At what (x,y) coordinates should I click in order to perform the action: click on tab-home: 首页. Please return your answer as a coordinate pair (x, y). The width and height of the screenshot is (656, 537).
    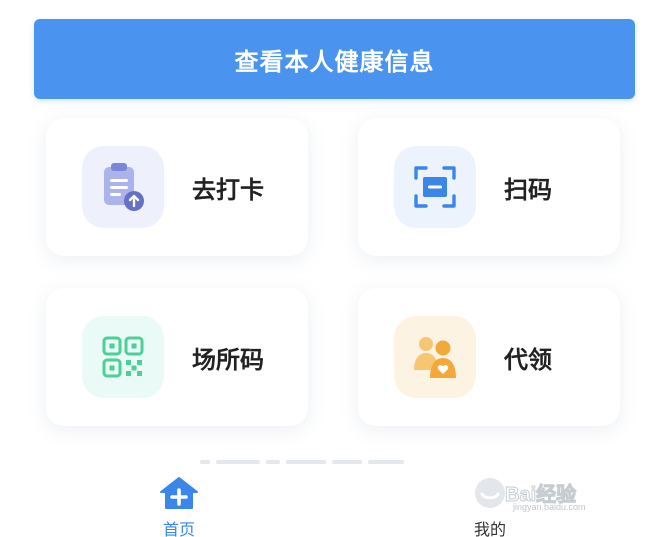
    Looking at the image, I should click on (179, 506).